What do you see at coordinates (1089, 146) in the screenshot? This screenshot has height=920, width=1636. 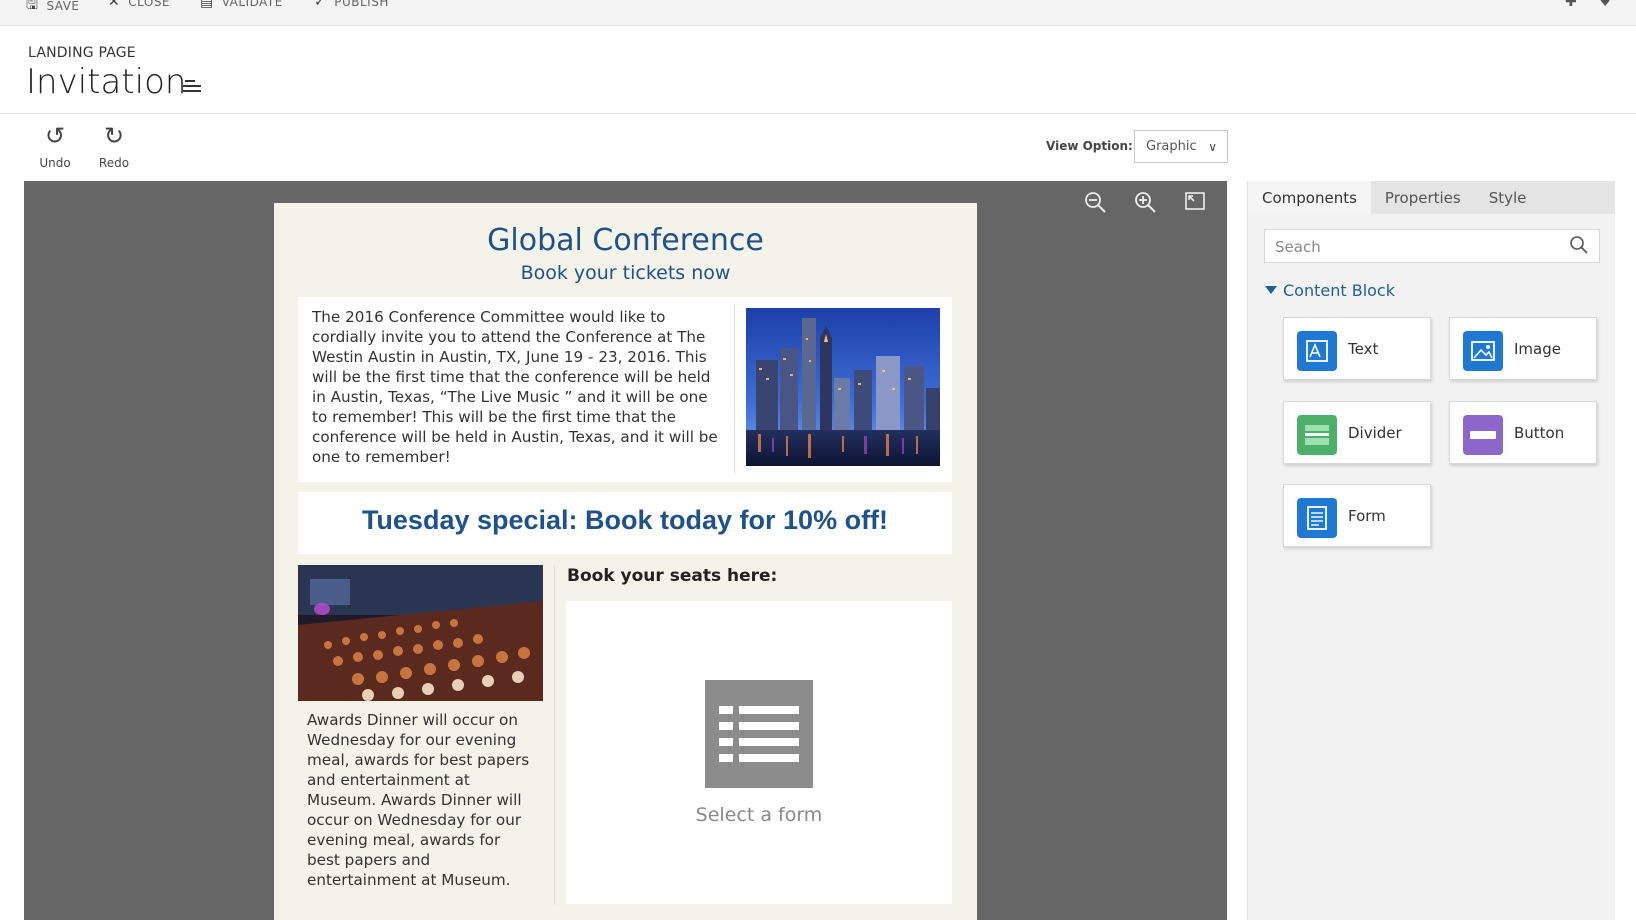 I see `view-option-label: View Option:` at bounding box center [1089, 146].